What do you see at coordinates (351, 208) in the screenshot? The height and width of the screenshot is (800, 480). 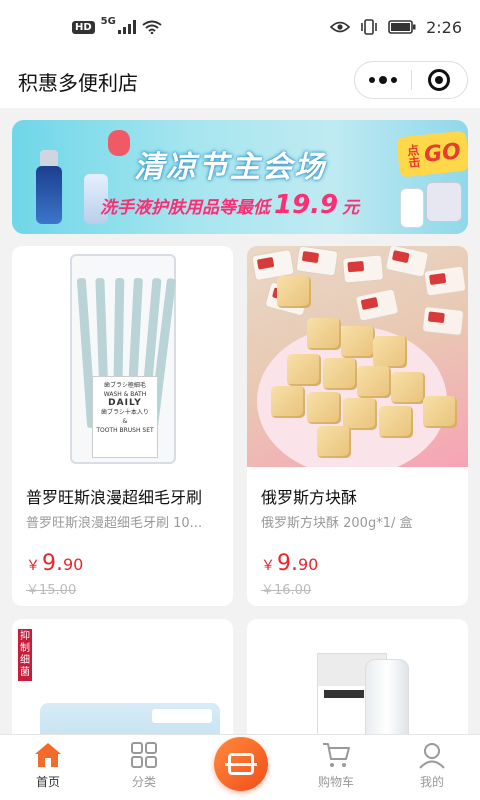 I see `banner-price-unit: 元` at bounding box center [351, 208].